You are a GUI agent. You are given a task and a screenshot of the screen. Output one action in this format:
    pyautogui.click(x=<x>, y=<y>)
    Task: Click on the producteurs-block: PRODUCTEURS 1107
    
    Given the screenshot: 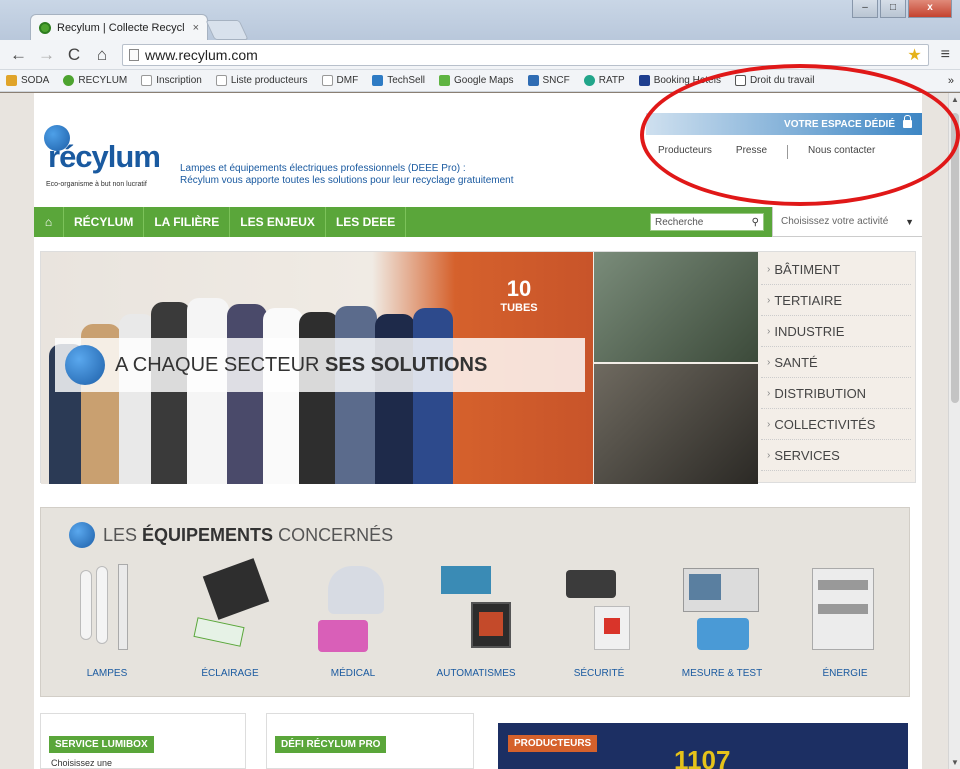 What is the action you would take?
    pyautogui.click(x=703, y=746)
    